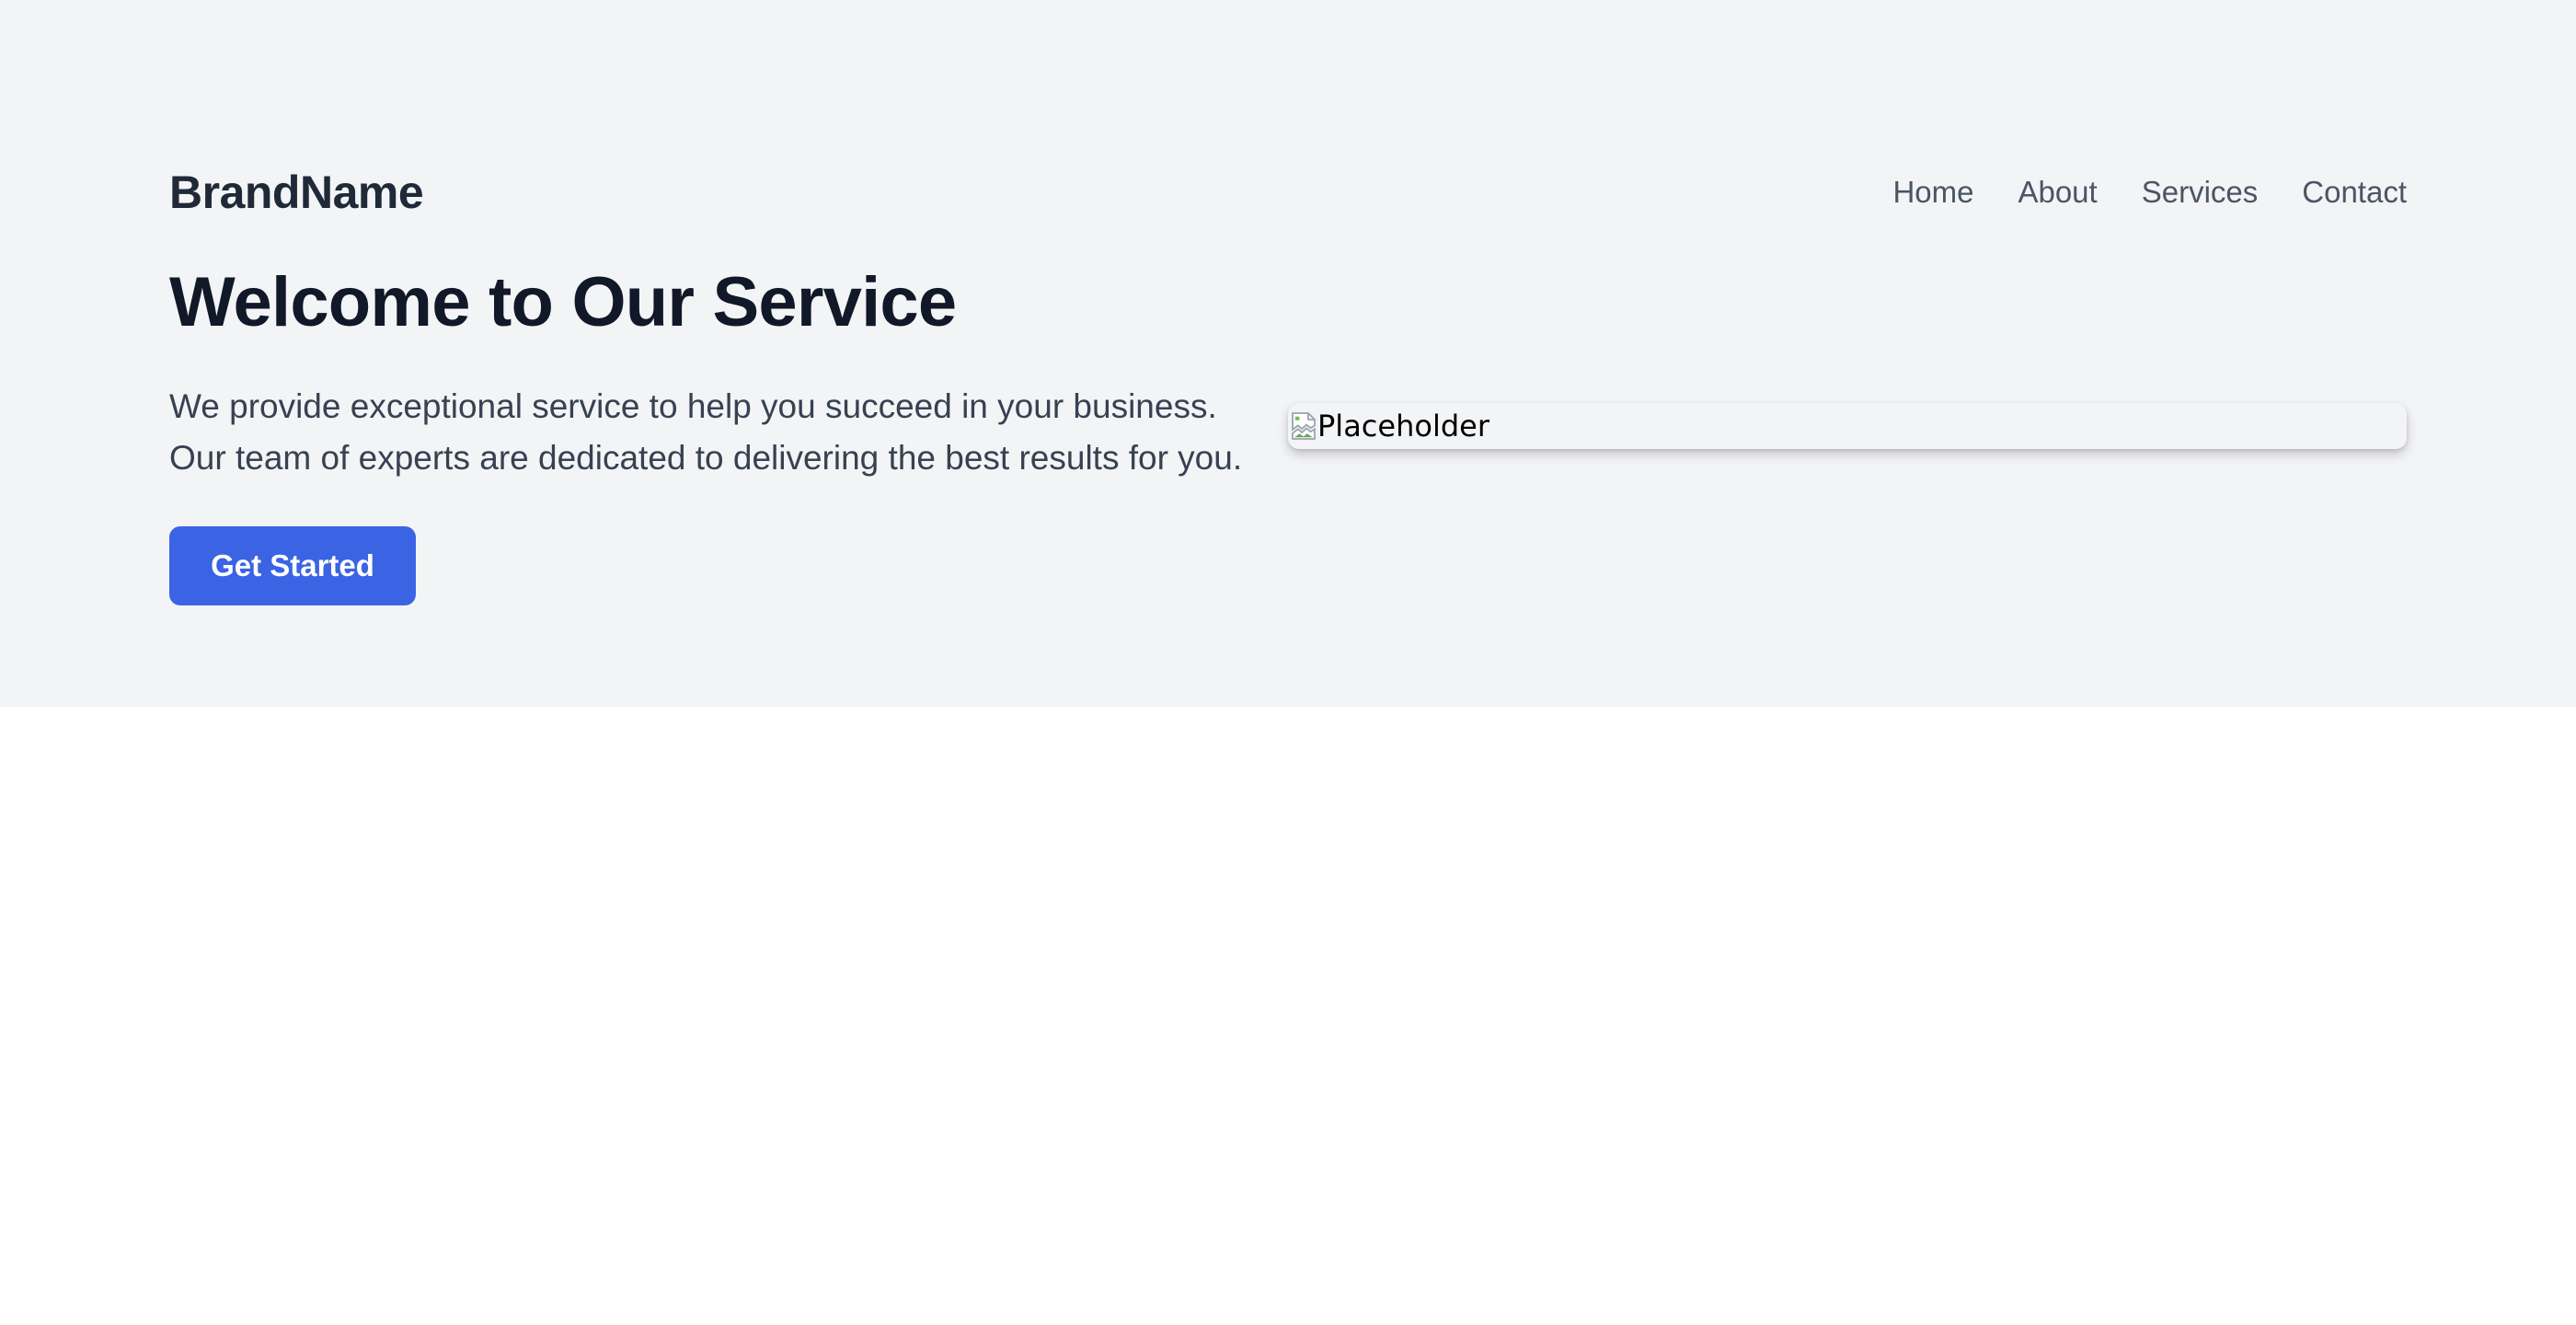 The width and height of the screenshot is (2576, 1325). Describe the element at coordinates (296, 192) in the screenshot. I see `brand-logo: BrandName` at that location.